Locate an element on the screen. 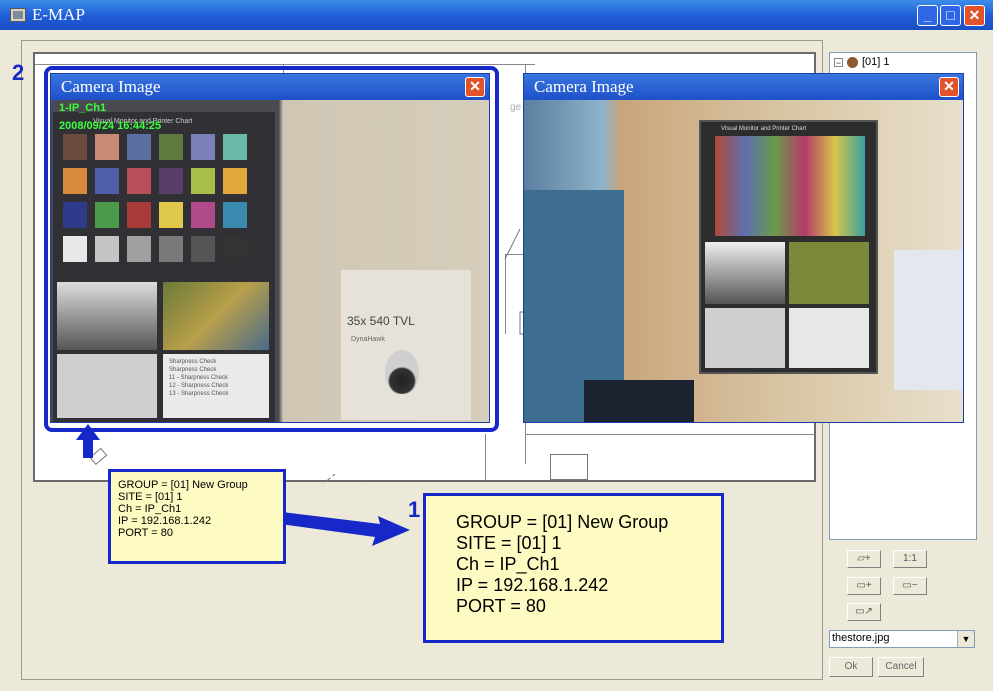 The image size is (993, 691). arrow-right-icon is located at coordinates (345, 529).